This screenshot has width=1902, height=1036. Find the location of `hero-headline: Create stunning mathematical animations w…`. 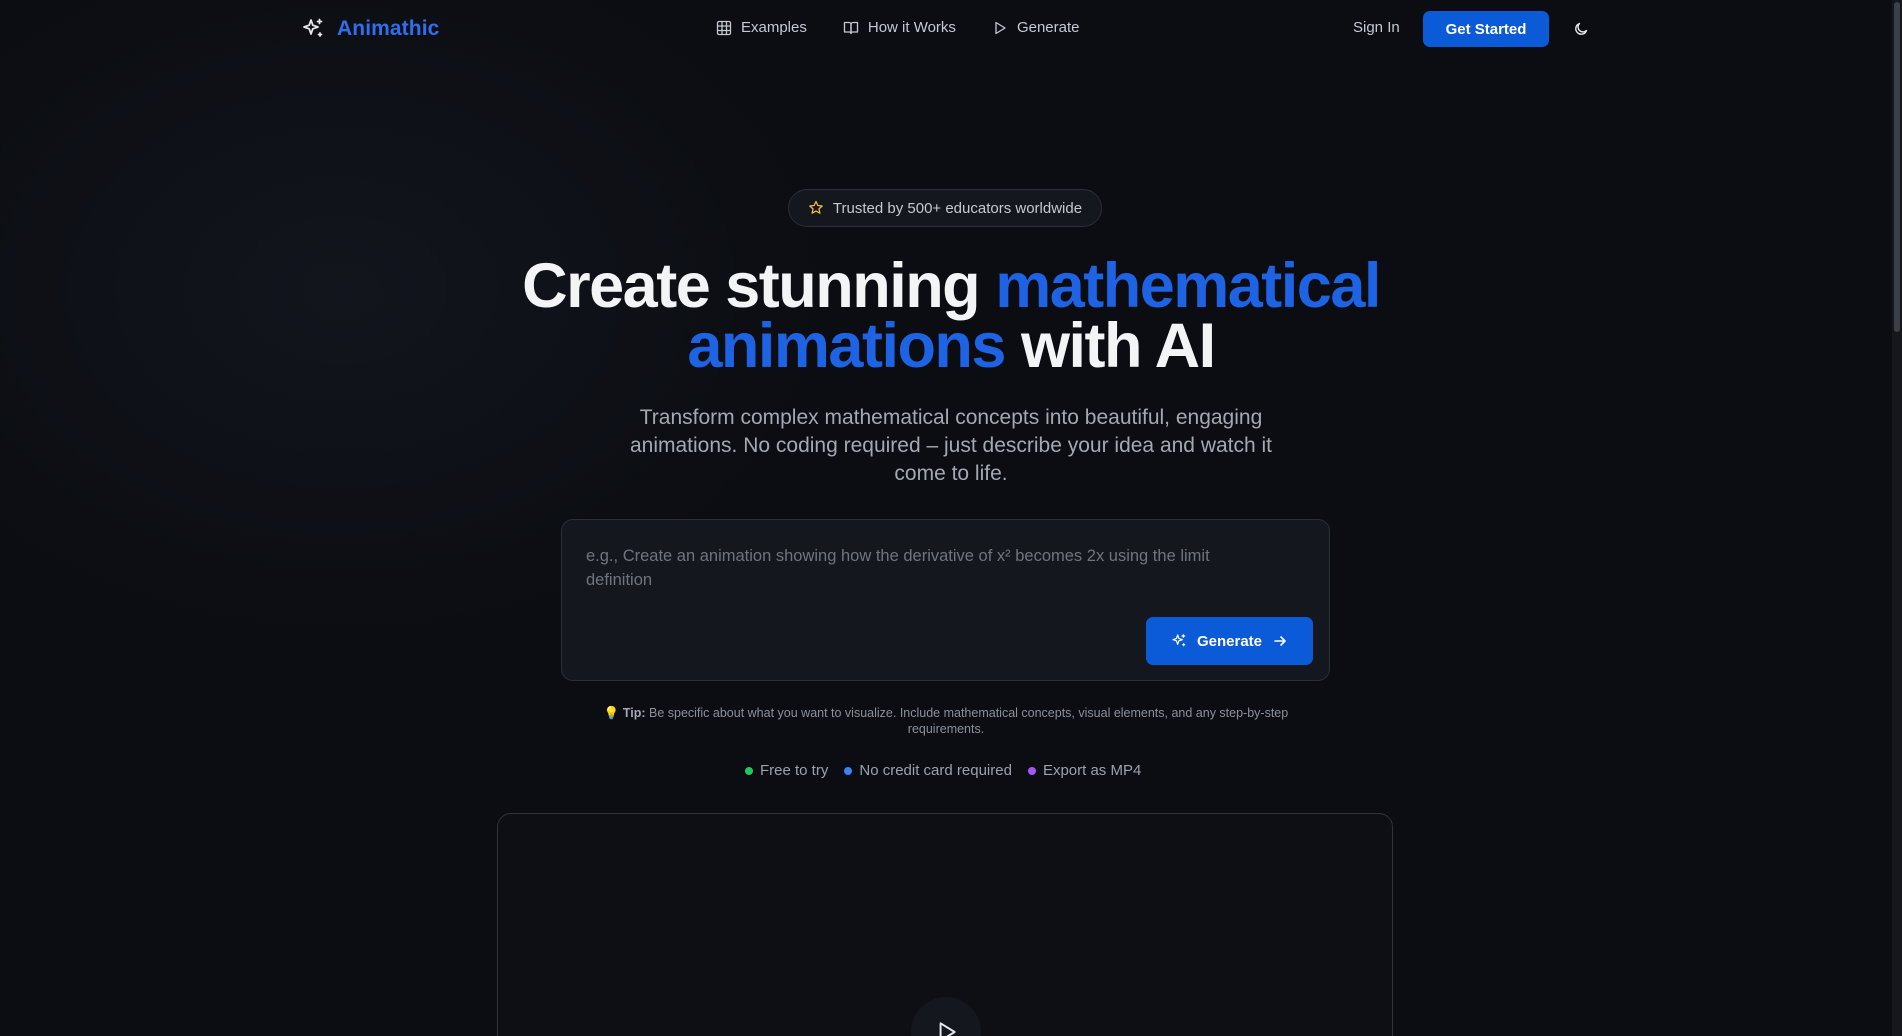

hero-headline: Create stunning mathematical animations w… is located at coordinates (951, 316).